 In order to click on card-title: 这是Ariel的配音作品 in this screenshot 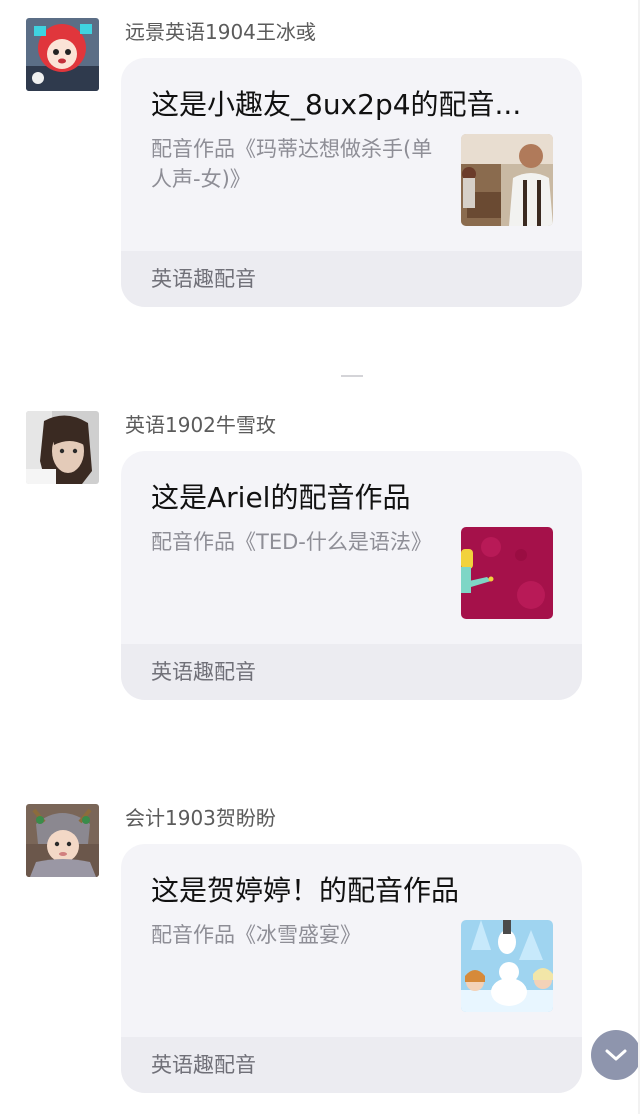, I will do `click(281, 497)`.